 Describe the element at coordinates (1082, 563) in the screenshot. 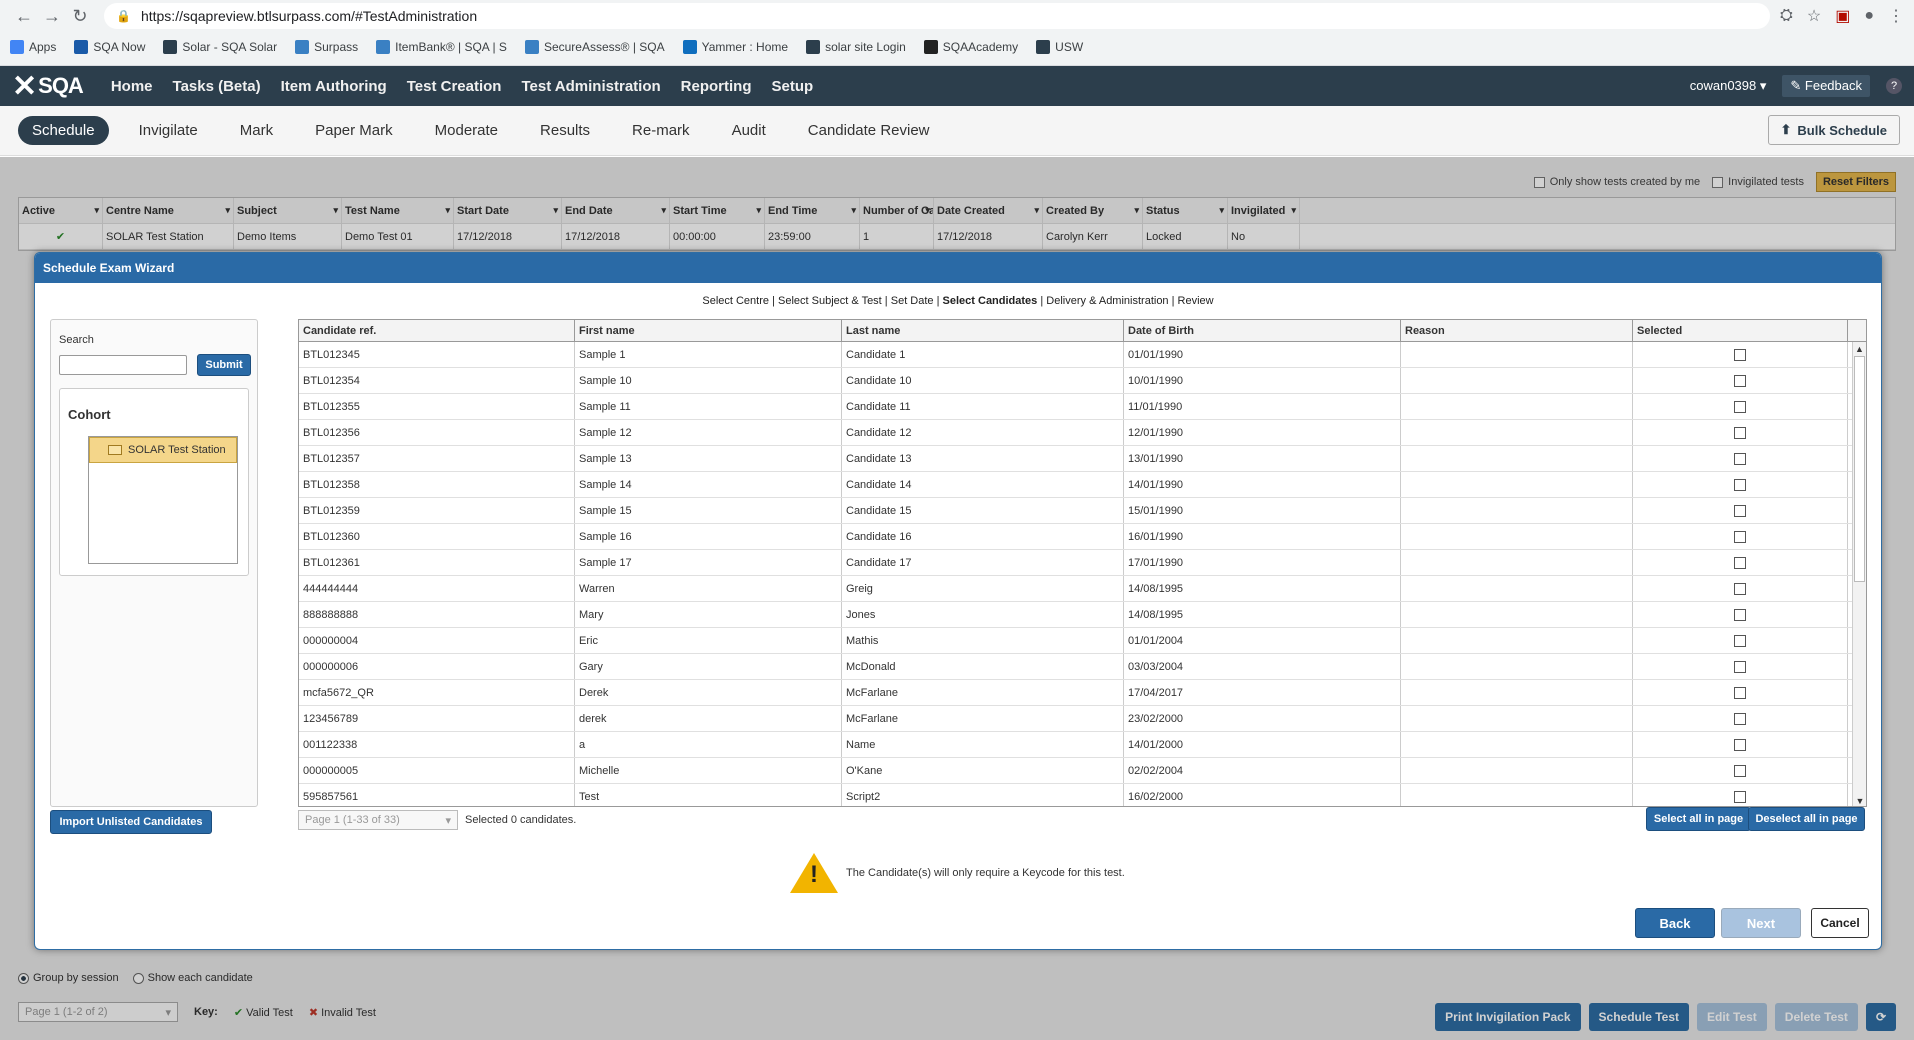

I see `candidate-row: BTL012361 Sample 17 Candidate 17 17/01/1990` at that location.